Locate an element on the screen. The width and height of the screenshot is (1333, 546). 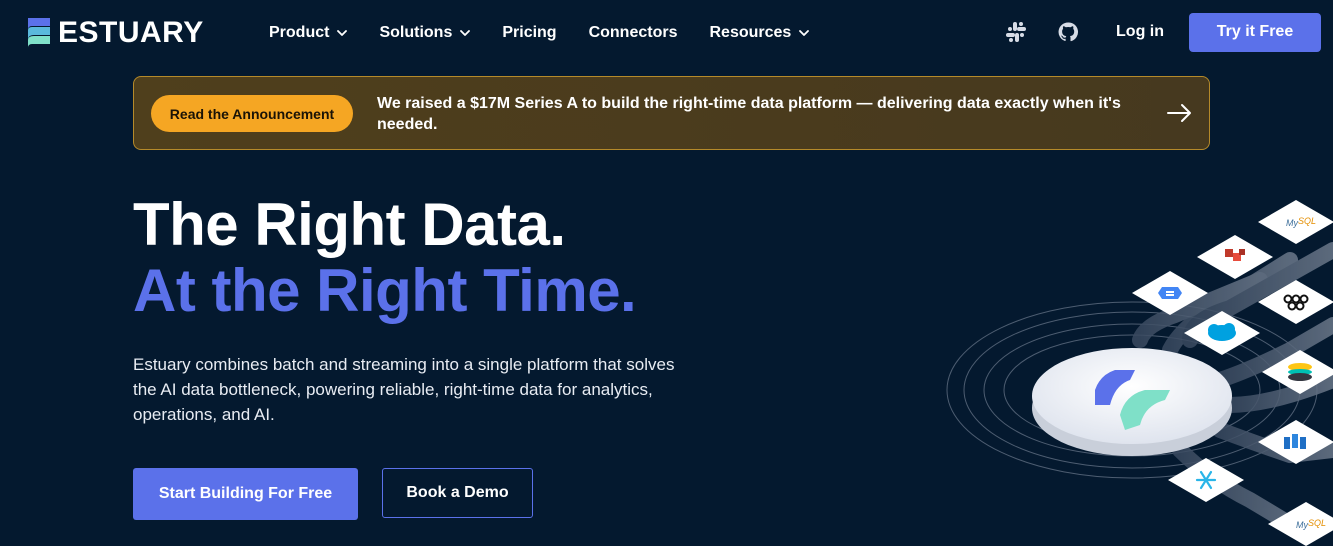
nav-item-label: Connectors is located at coordinates (633, 32).